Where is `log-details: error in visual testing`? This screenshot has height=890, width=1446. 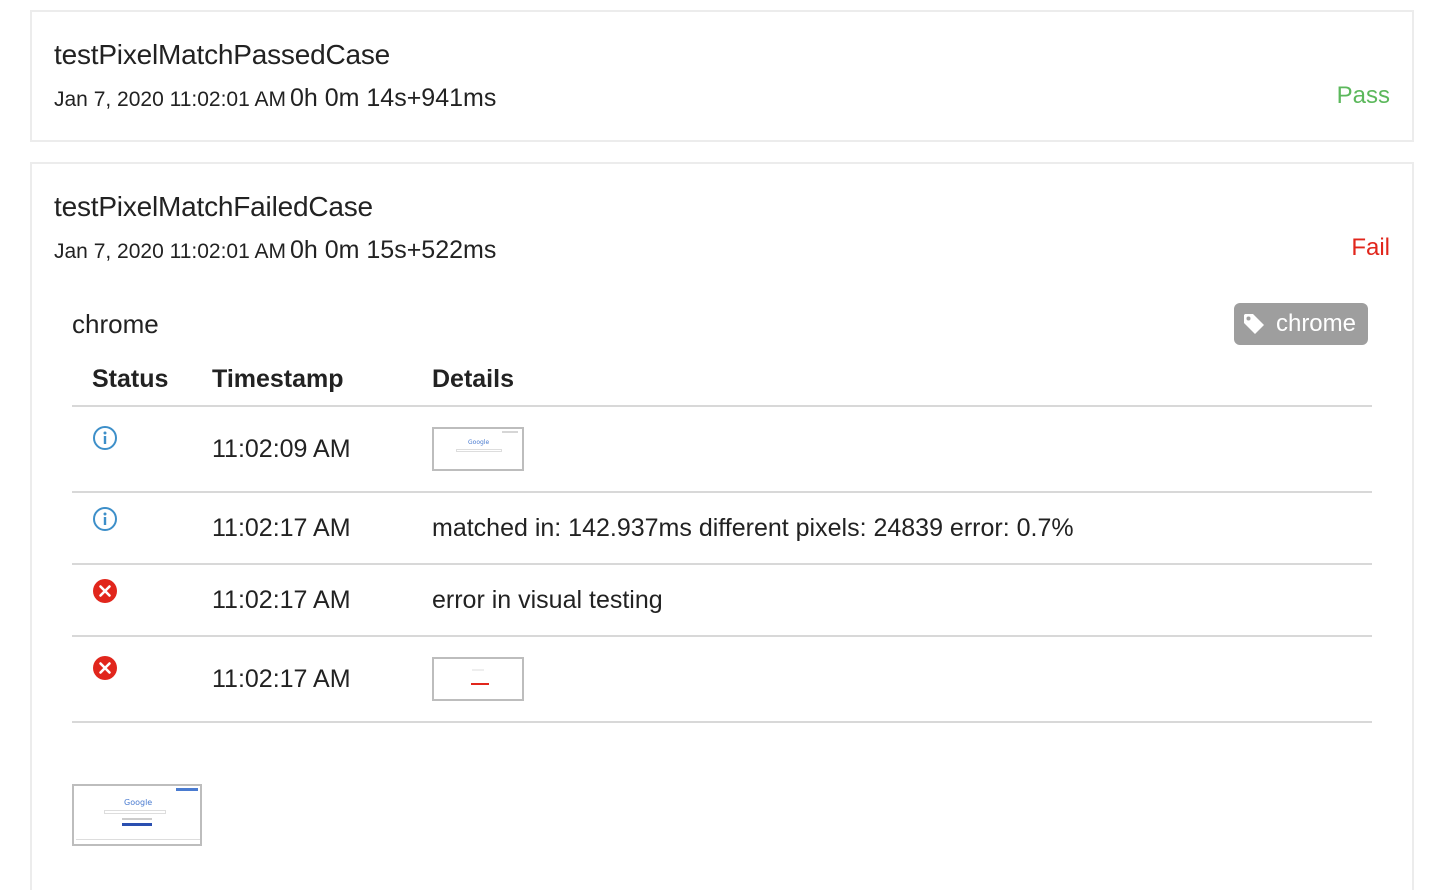
log-details: error in visual testing is located at coordinates (902, 600).